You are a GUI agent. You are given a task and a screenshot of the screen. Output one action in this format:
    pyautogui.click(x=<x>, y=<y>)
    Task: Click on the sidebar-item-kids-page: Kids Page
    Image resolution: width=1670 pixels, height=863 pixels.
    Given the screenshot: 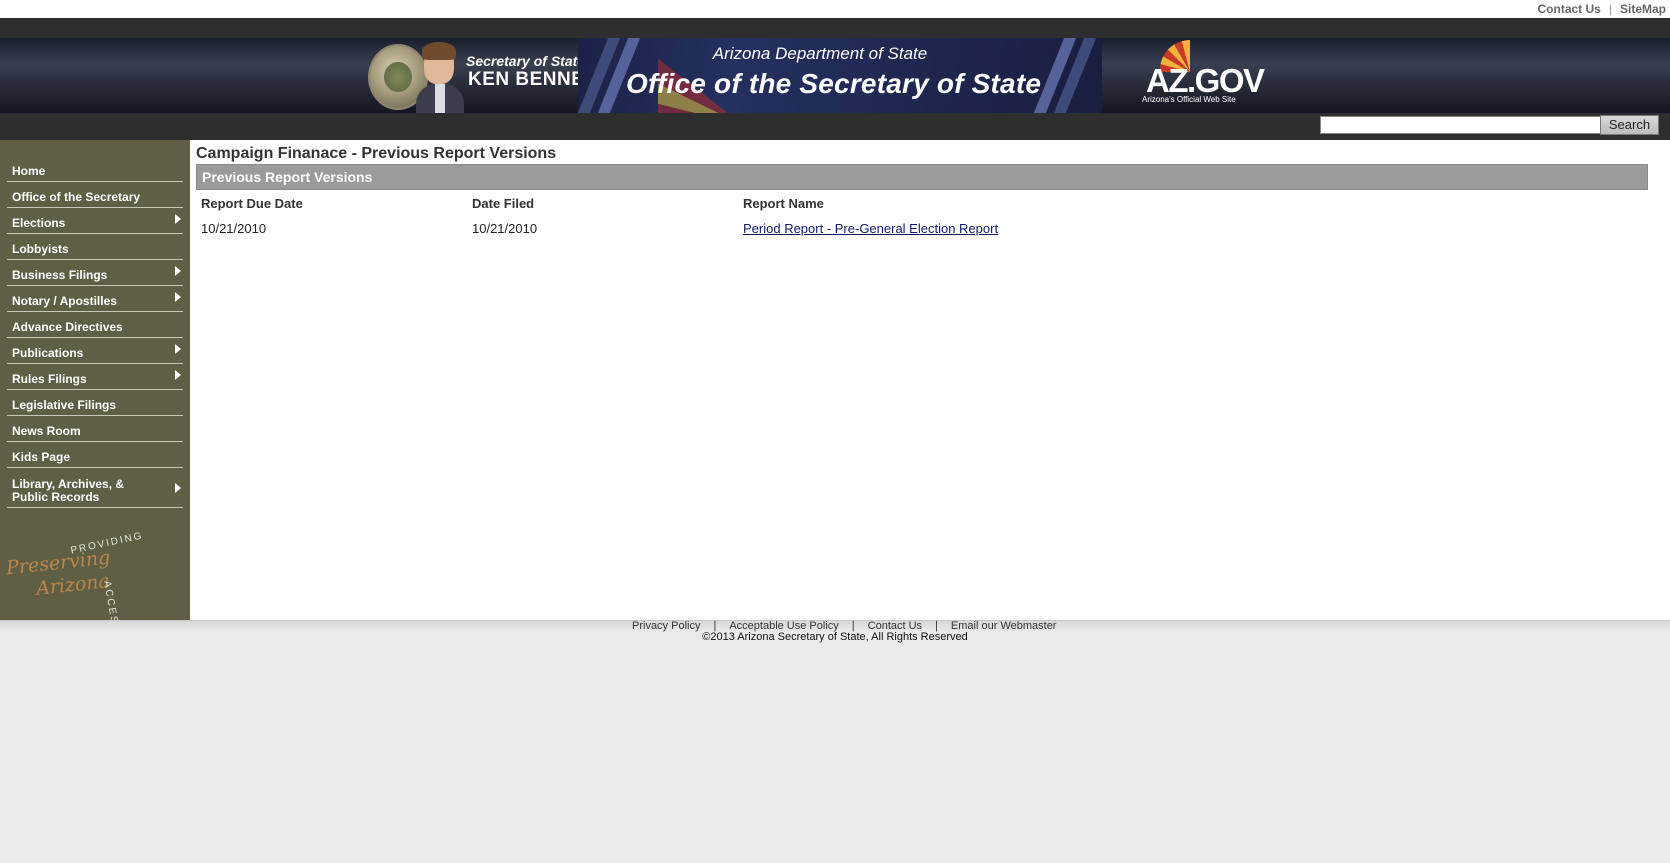 What is the action you would take?
    pyautogui.click(x=95, y=455)
    